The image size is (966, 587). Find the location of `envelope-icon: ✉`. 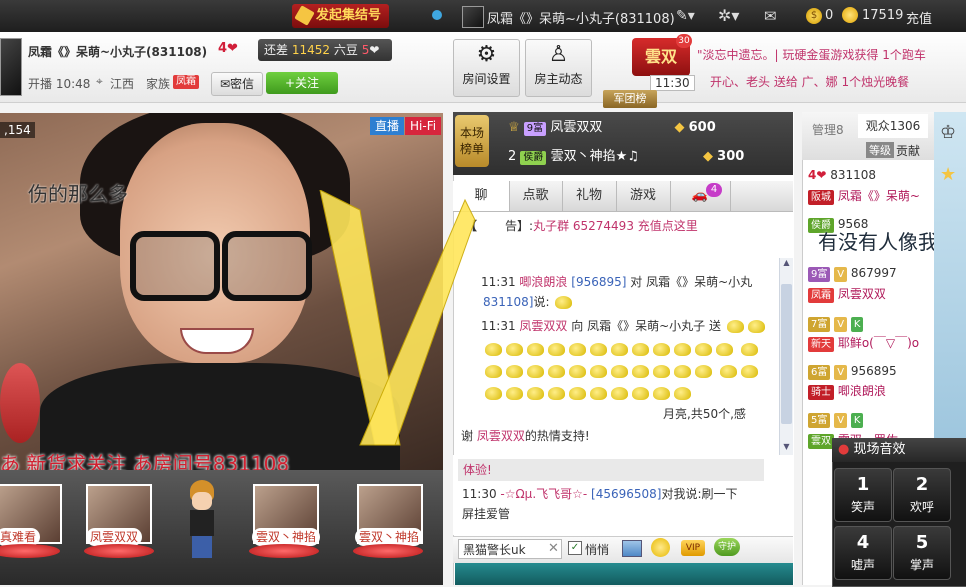

envelope-icon: ✉ is located at coordinates (225, 84).